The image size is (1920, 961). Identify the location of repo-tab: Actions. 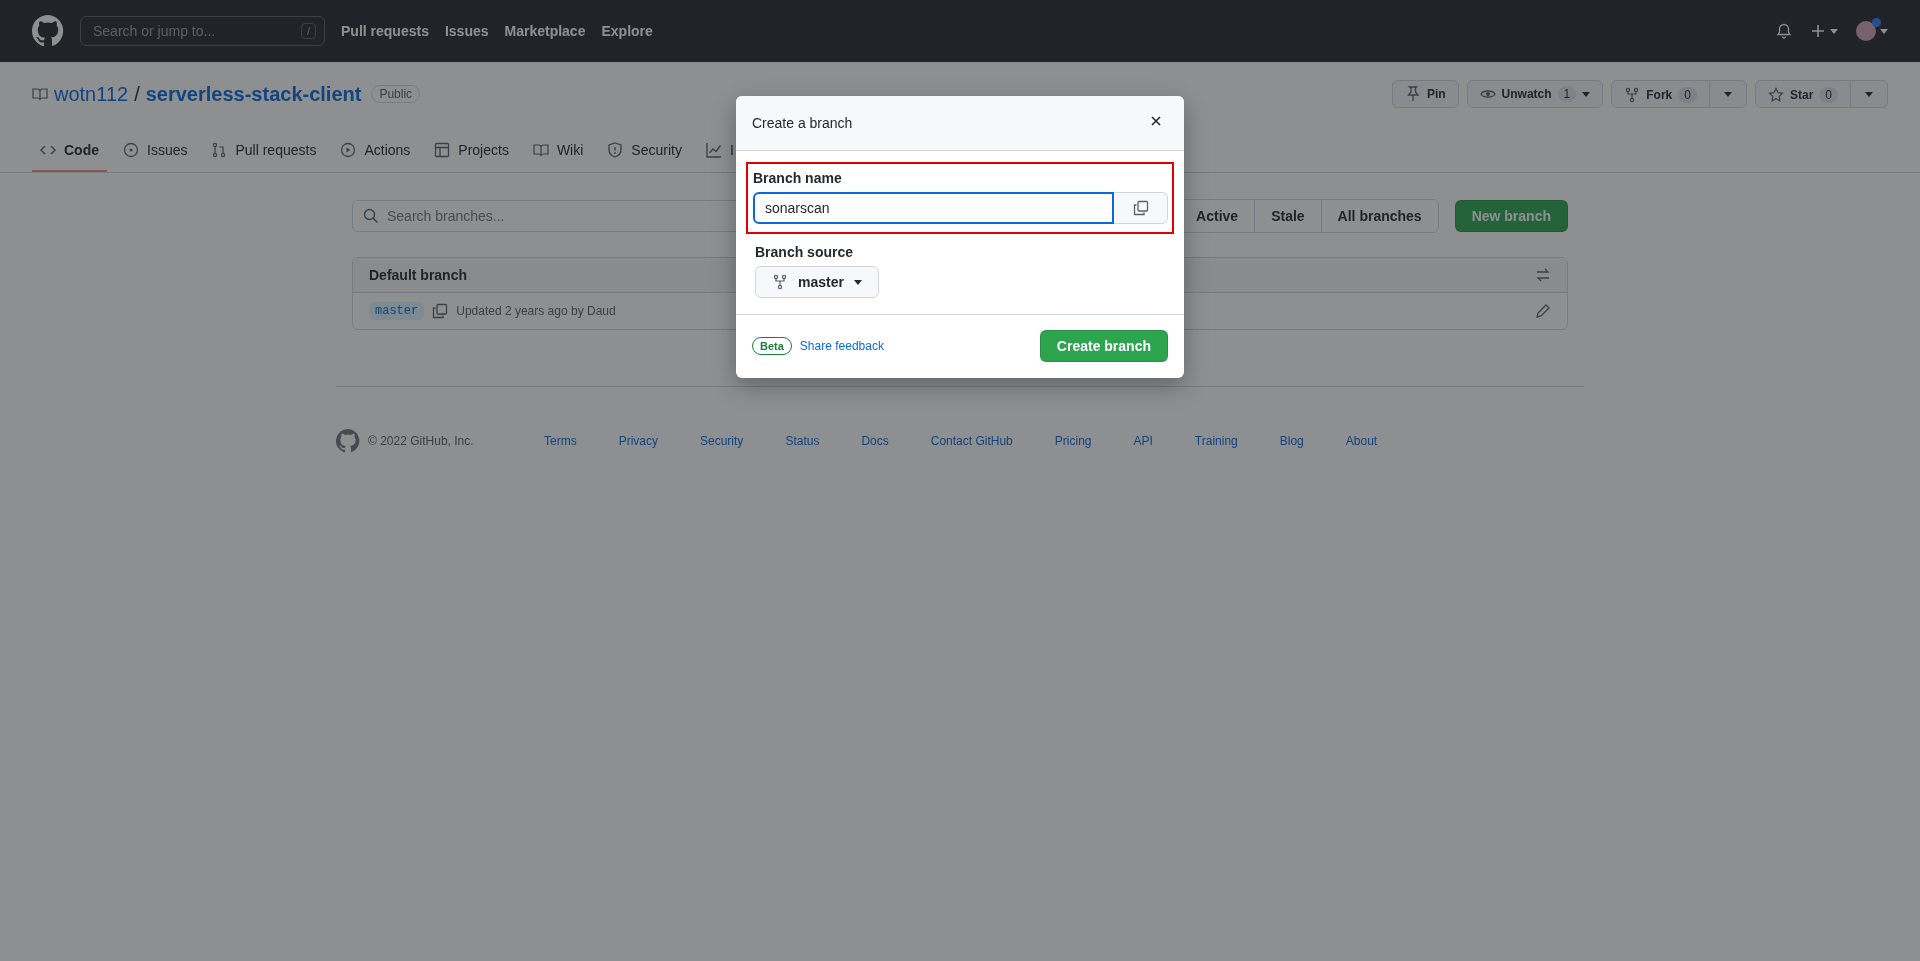
(375, 151).